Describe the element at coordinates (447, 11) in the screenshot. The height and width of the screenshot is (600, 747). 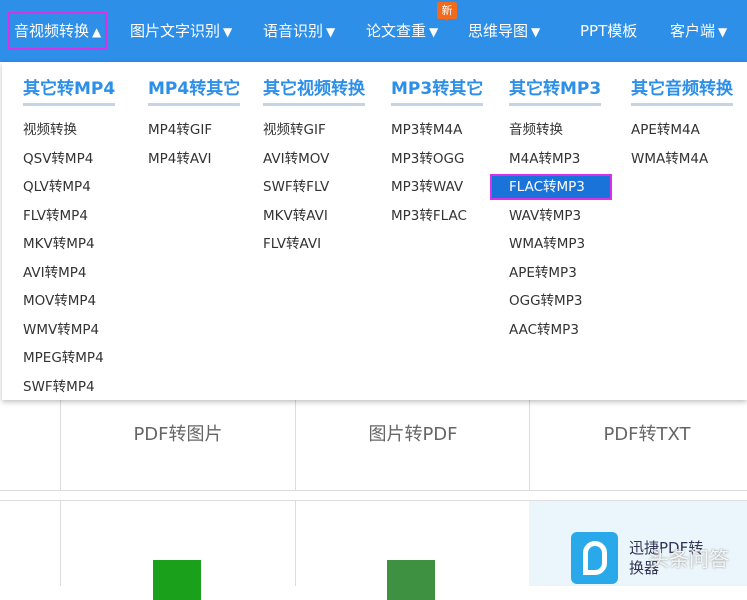
I see `new-badge: 新` at that location.